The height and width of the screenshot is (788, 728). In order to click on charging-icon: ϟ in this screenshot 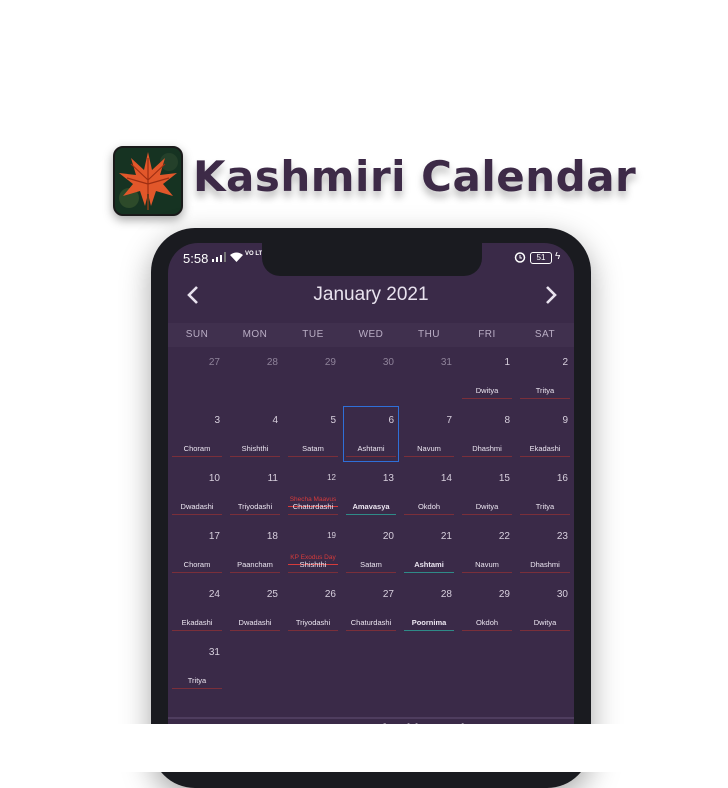, I will do `click(558, 256)`.